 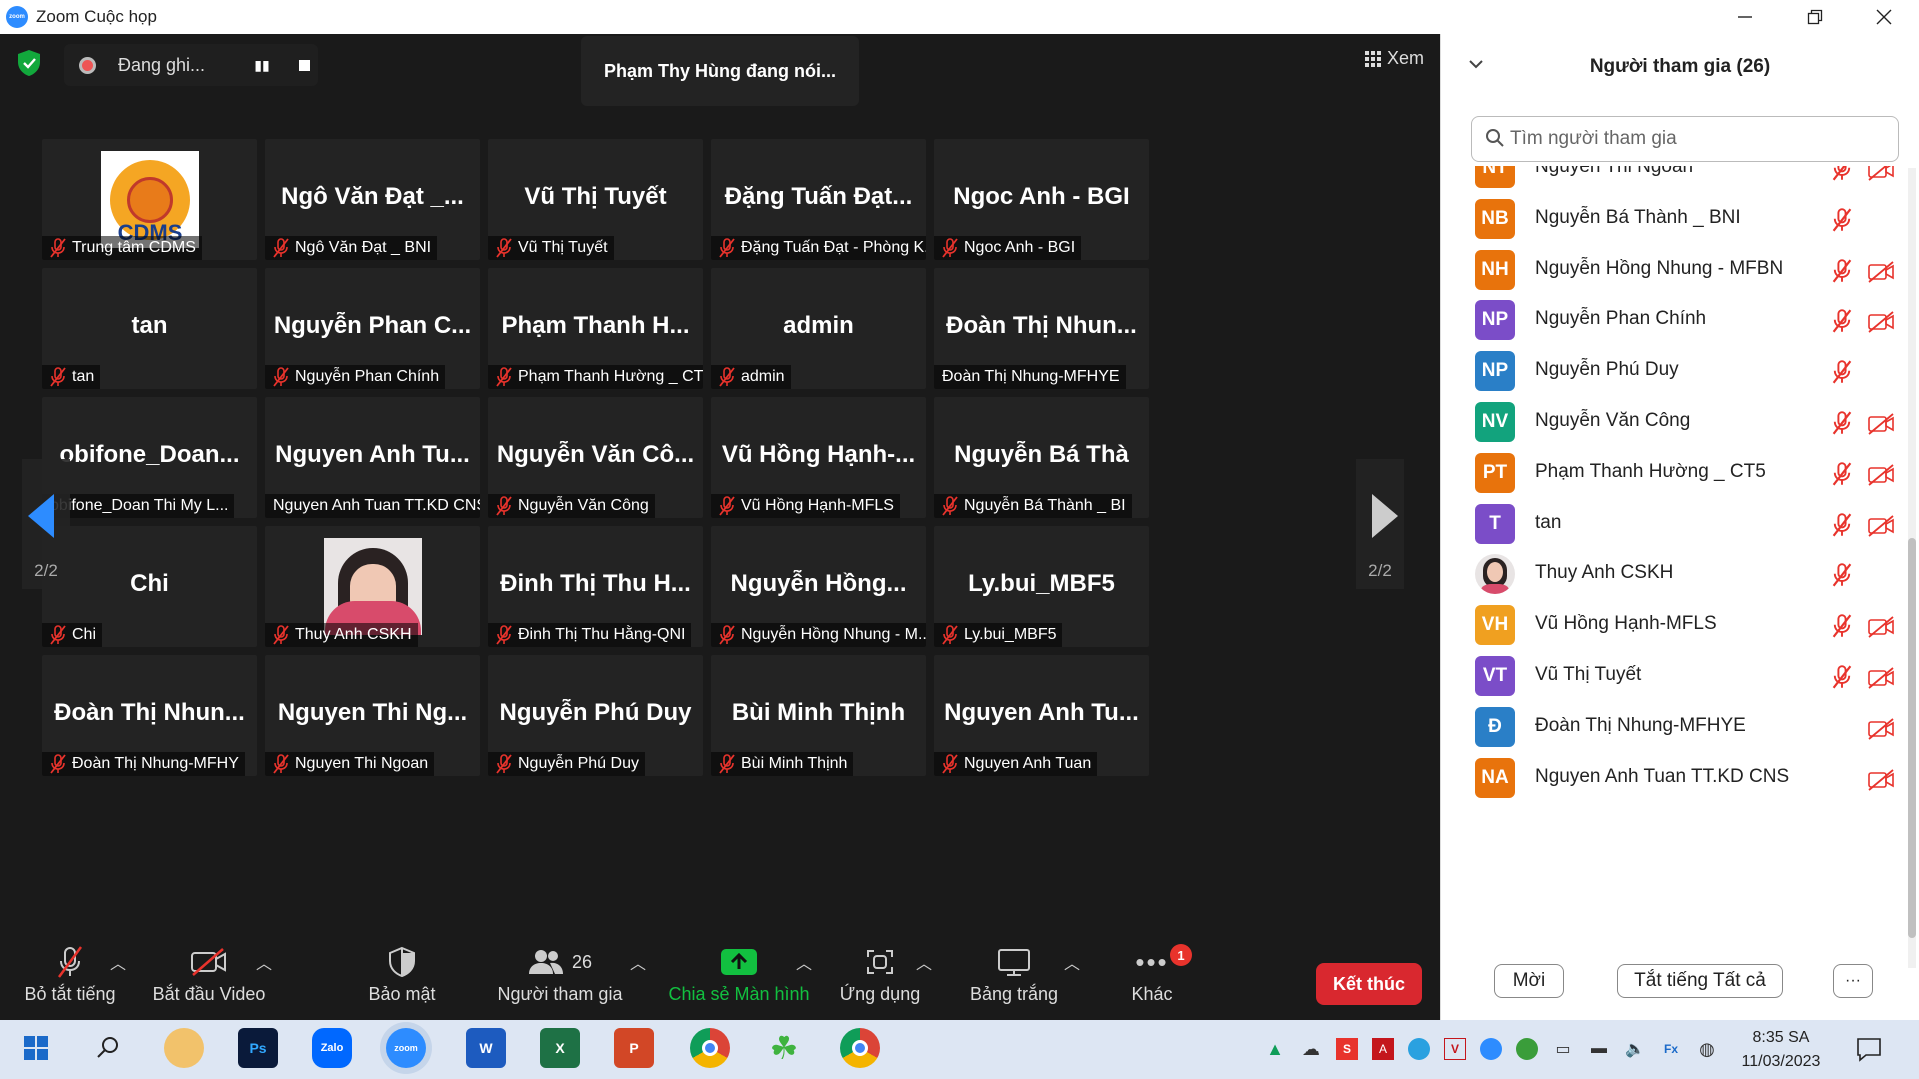 I want to click on pdf-tray-icon: V, so click(x=1455, y=1049).